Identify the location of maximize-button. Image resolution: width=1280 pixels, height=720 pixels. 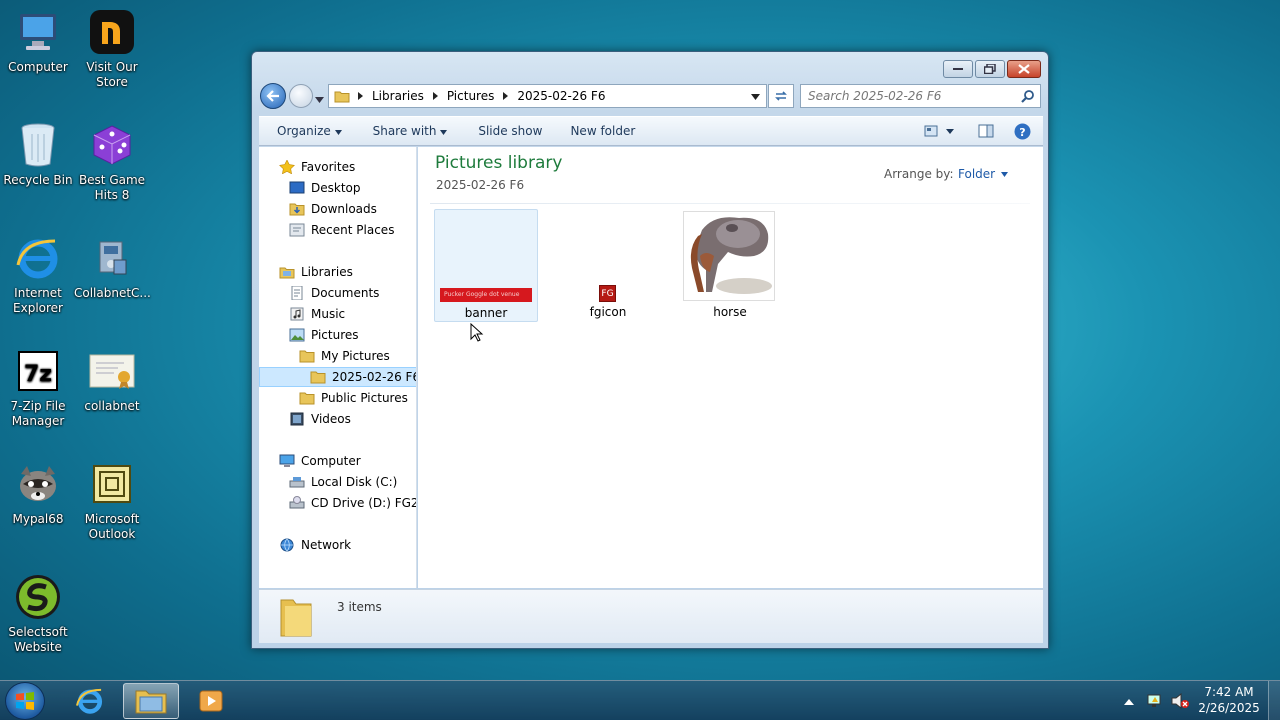
(990, 69).